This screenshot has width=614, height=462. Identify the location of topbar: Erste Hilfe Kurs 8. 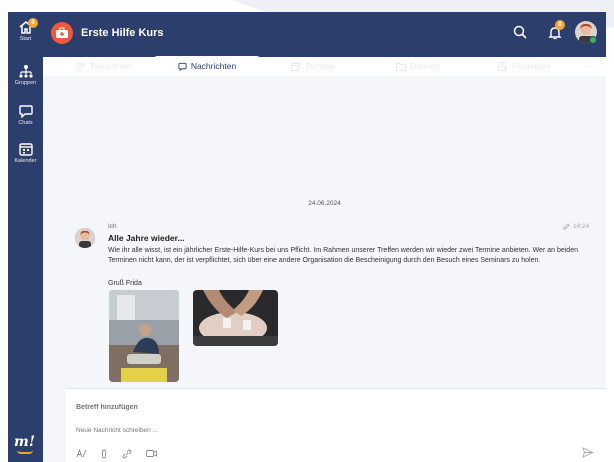
(324, 34).